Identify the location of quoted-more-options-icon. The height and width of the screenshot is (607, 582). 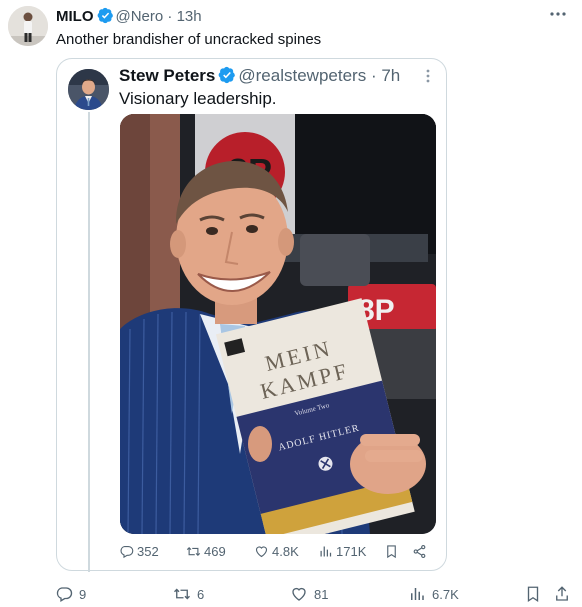
(428, 76).